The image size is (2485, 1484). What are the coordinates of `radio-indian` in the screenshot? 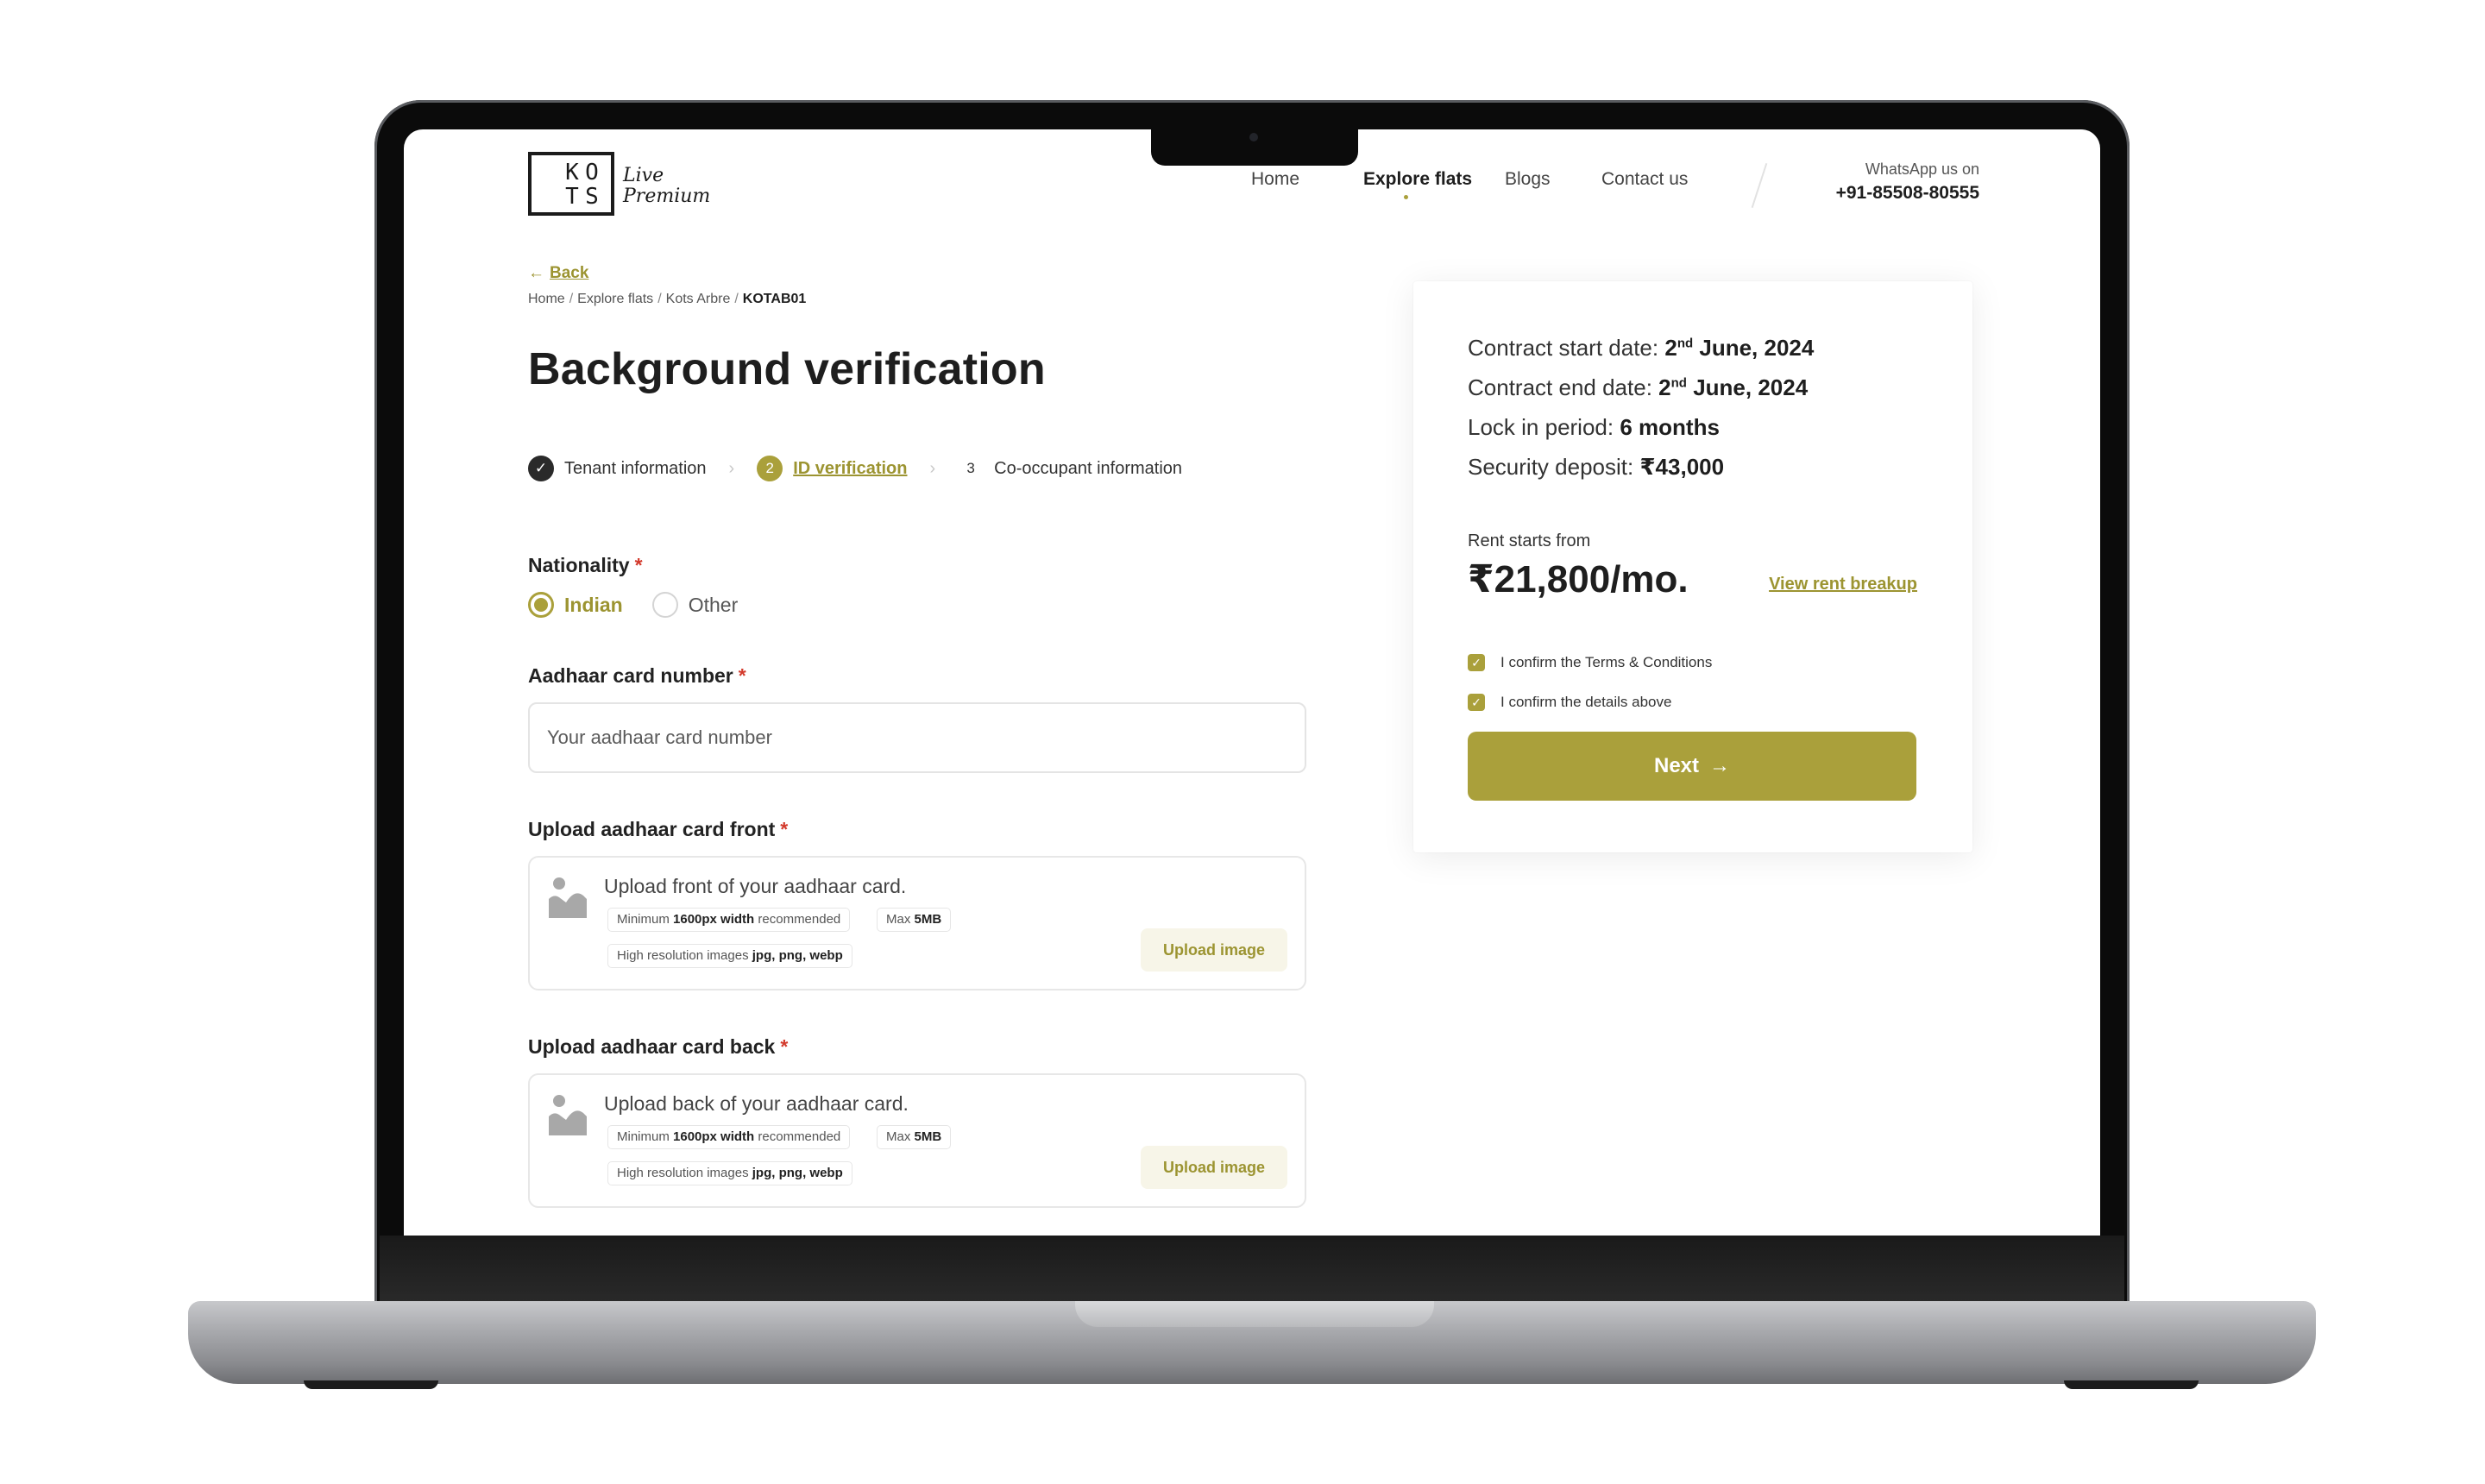 It's located at (541, 605).